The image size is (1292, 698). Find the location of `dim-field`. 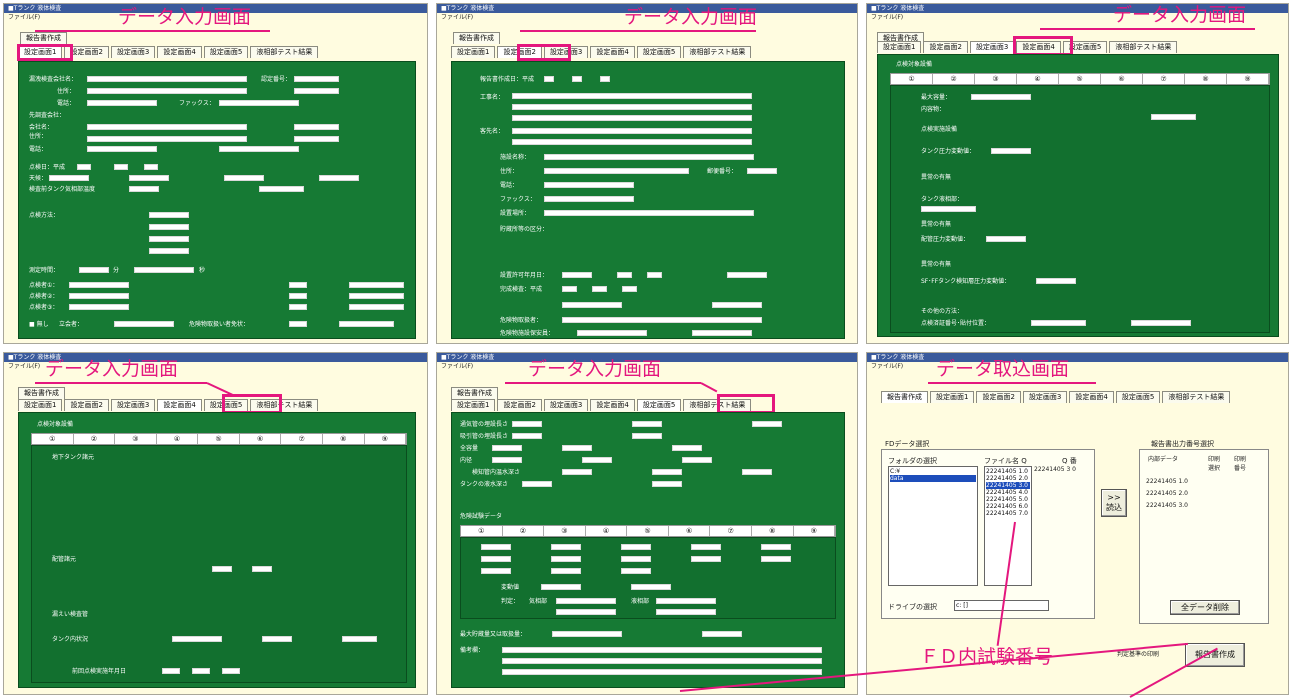

dim-field is located at coordinates (597, 460).